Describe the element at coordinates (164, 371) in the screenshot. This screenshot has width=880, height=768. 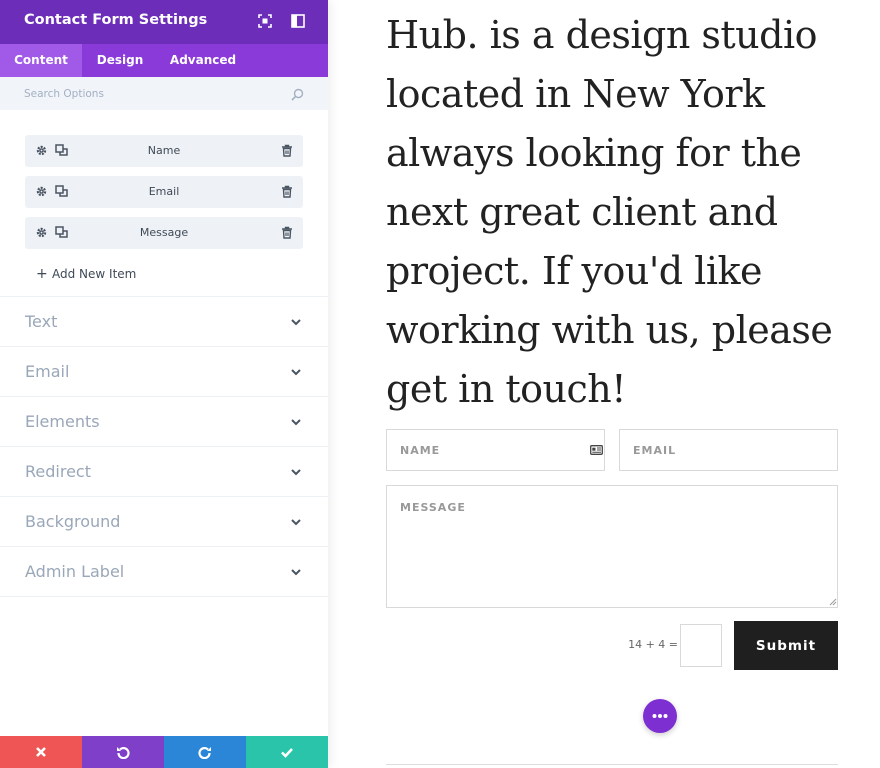
I see `section-email: Email` at that location.